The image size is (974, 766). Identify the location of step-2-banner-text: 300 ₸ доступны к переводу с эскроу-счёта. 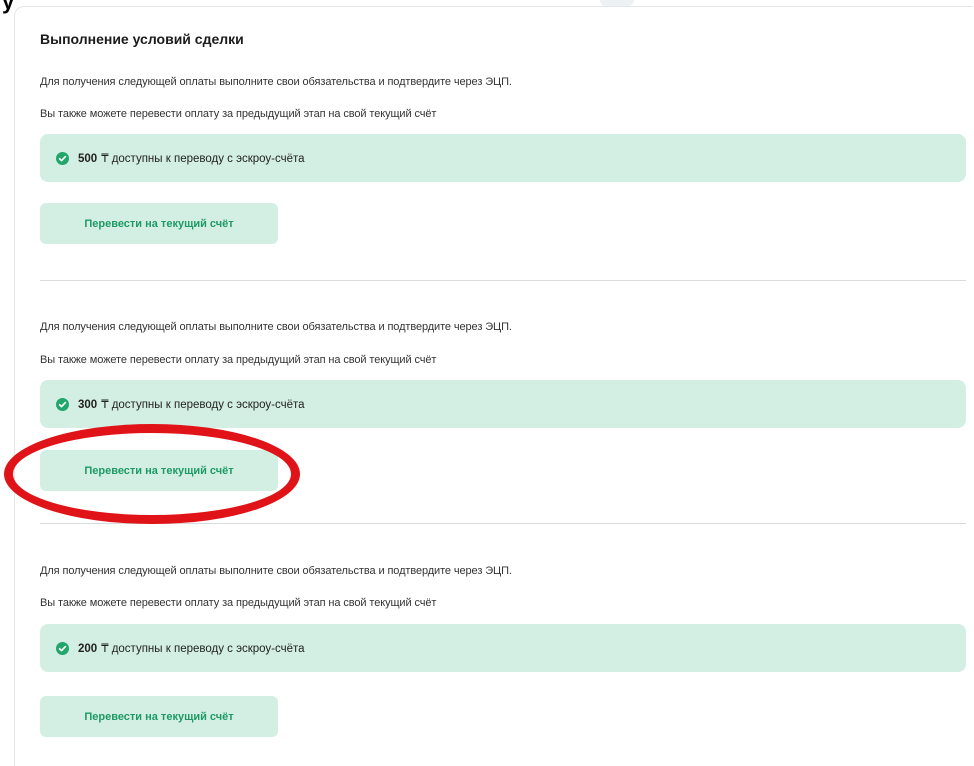
(191, 404).